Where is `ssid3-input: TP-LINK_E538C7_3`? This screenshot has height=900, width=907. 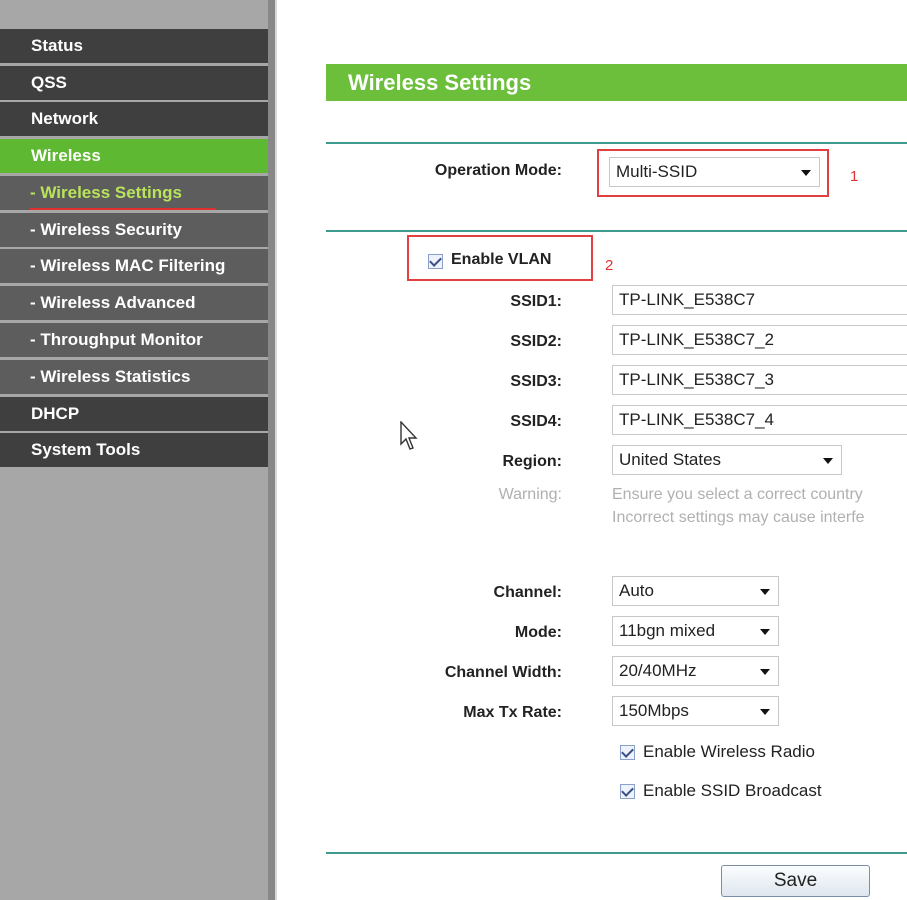 ssid3-input: TP-LINK_E538C7_3 is located at coordinates (759, 380).